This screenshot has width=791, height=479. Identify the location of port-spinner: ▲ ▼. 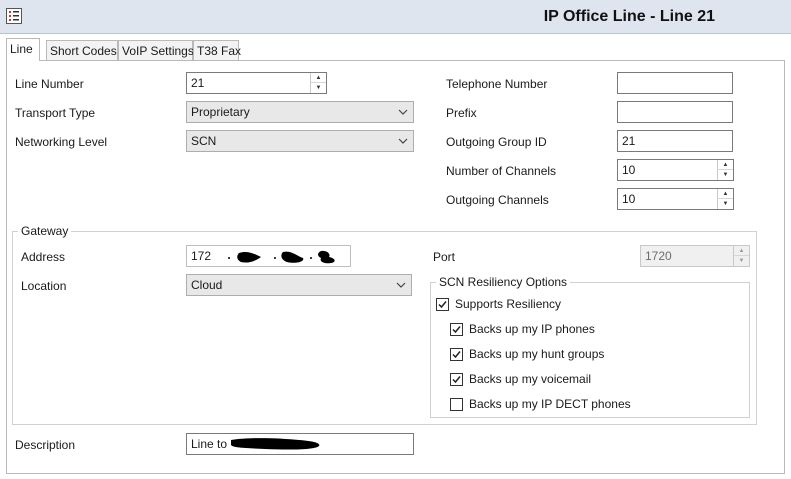
(741, 256).